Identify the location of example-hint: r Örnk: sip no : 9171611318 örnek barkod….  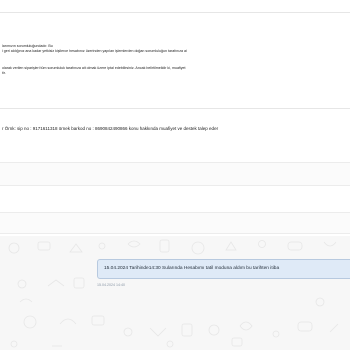
(110, 128).